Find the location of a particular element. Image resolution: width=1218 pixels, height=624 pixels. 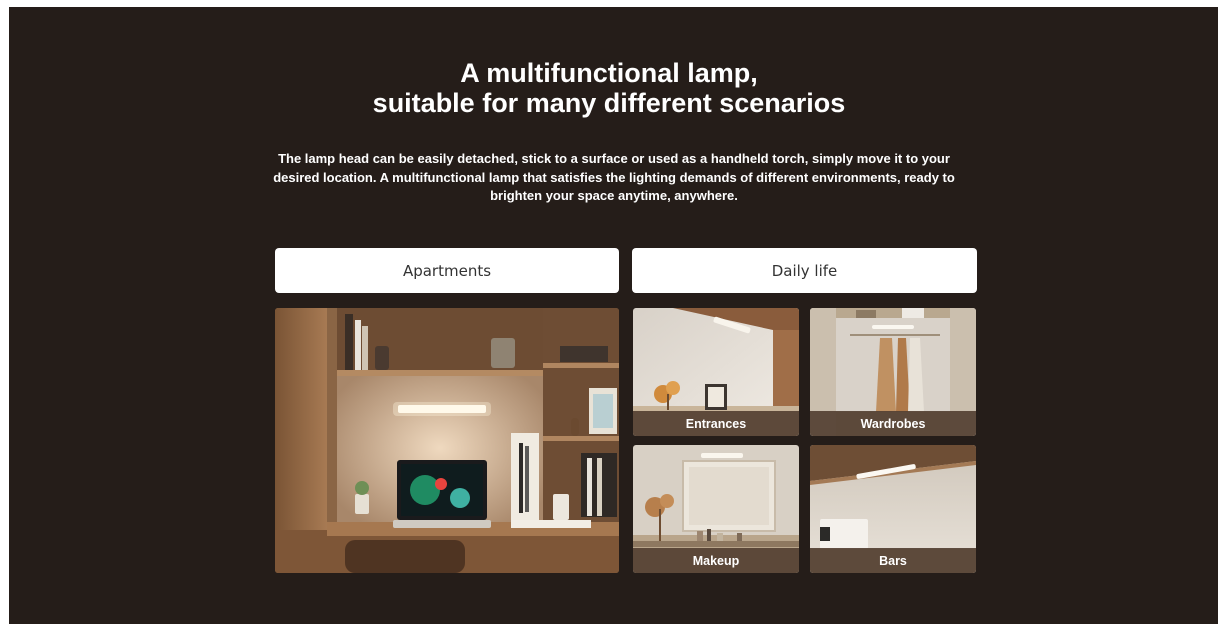

bars-caption: Bars is located at coordinates (893, 560).